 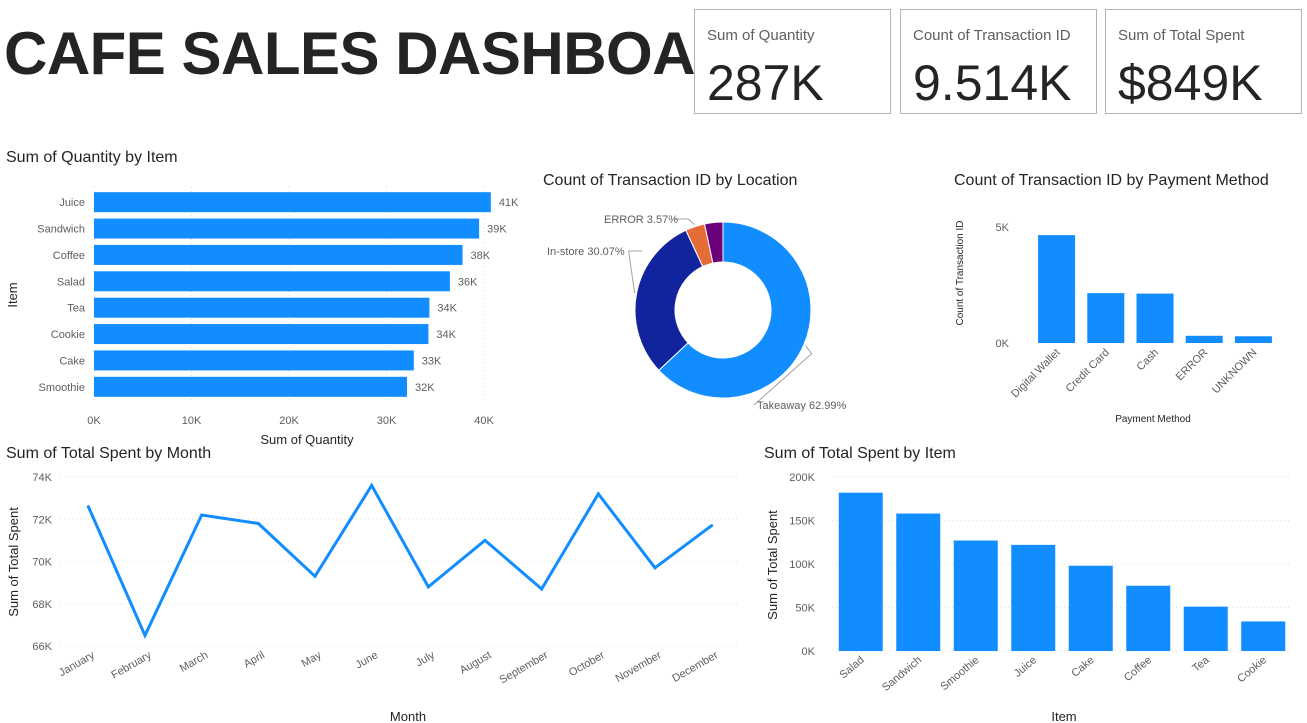 I want to click on x-tick-label: October, so click(x=587, y=664).